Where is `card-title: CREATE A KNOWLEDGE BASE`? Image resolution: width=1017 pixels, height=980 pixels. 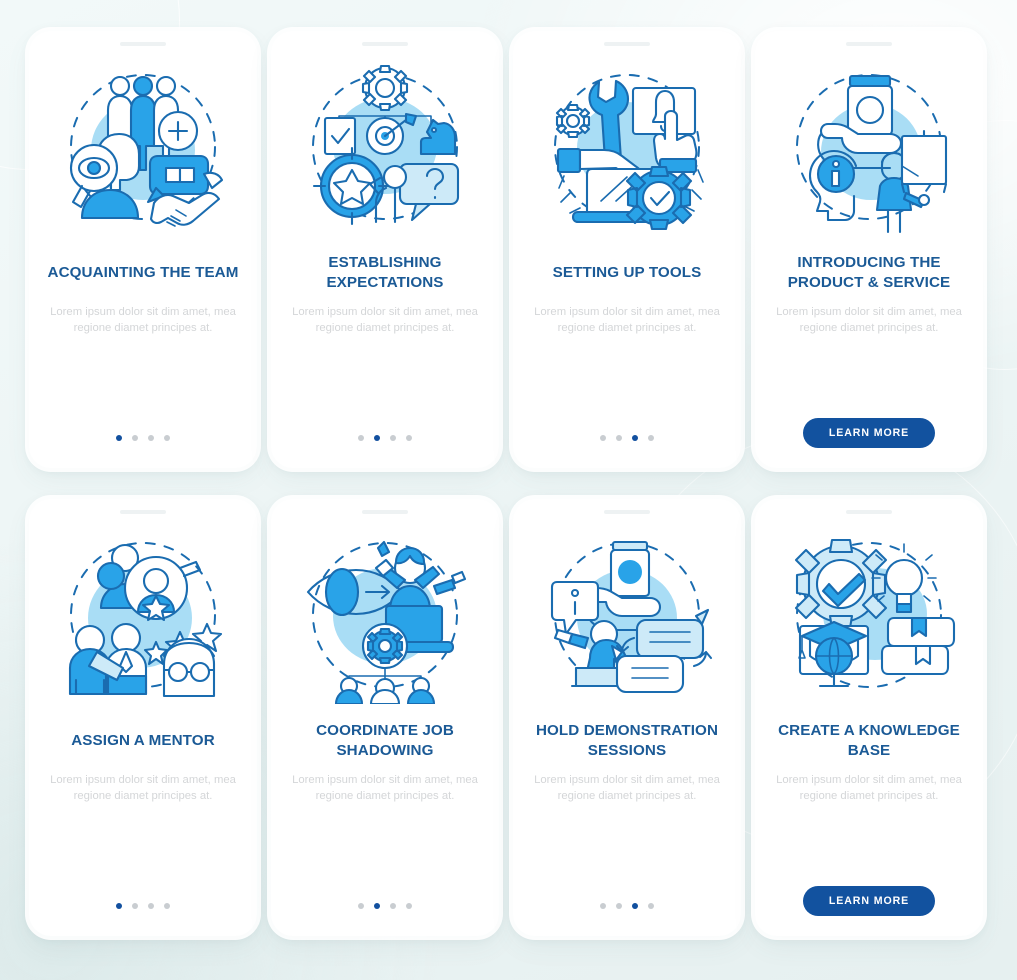 card-title: CREATE A KNOWLEDGE BASE is located at coordinates (869, 740).